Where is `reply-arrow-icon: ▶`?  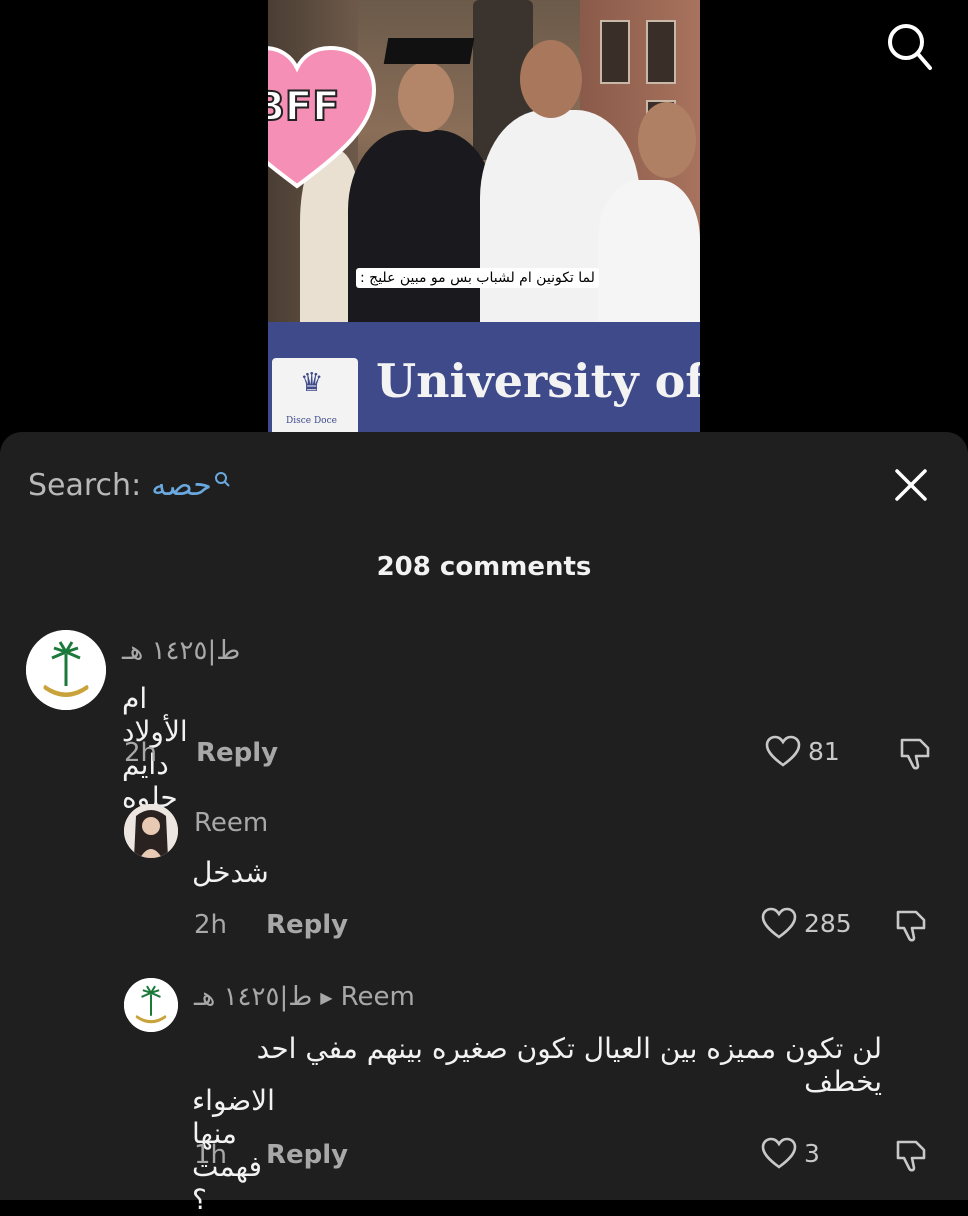 reply-arrow-icon: ▶ is located at coordinates (326, 997).